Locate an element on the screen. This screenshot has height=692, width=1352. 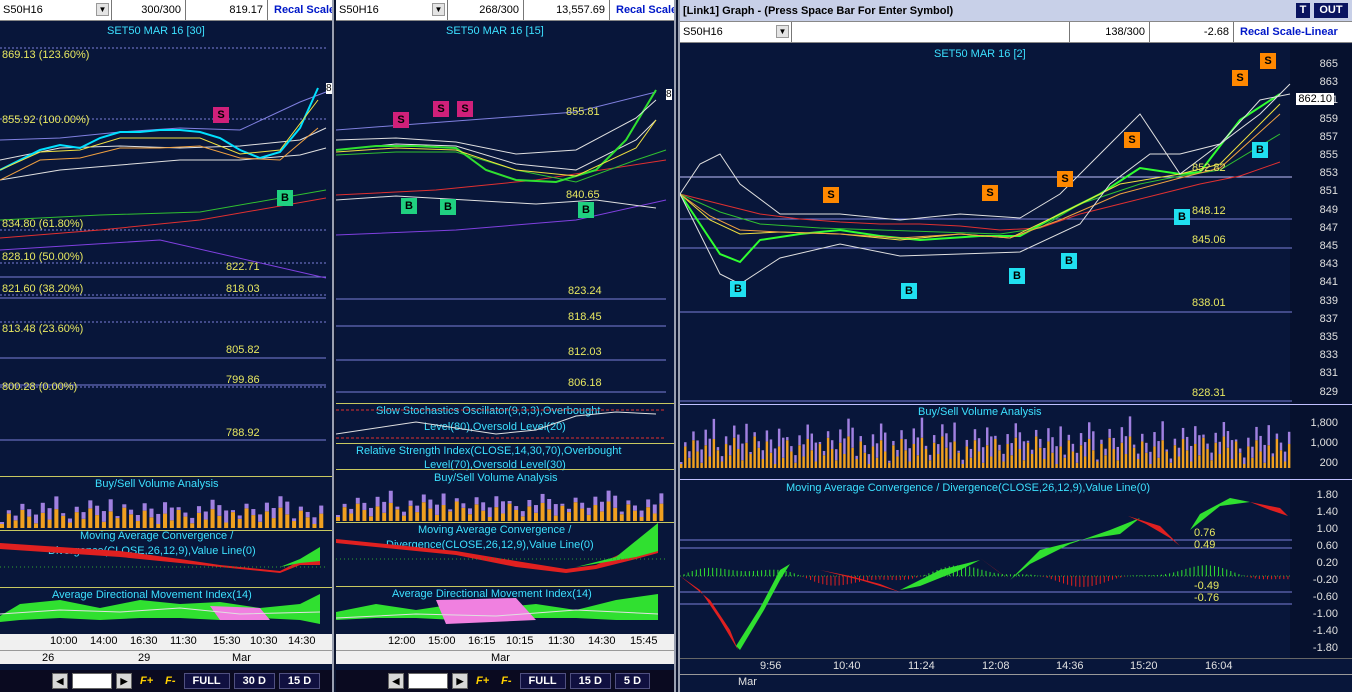
last-price-tag: 8 is located at coordinates (329, 88).